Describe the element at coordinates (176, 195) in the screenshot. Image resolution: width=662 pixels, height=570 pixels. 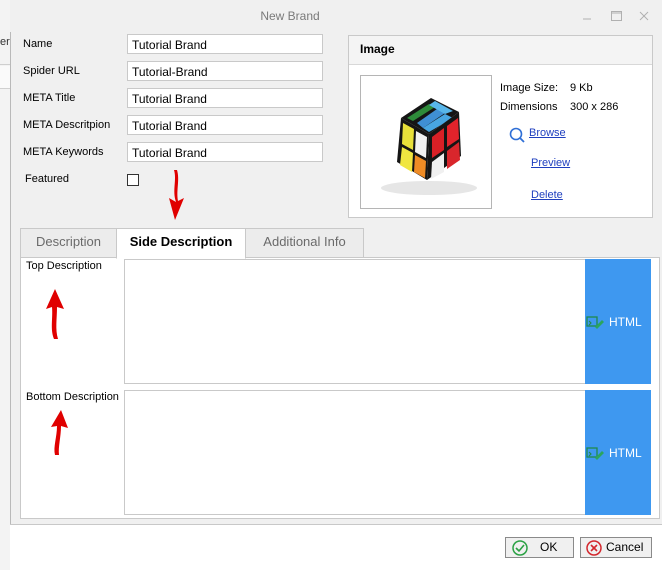
I see `annotation-arrow-down-icon` at that location.